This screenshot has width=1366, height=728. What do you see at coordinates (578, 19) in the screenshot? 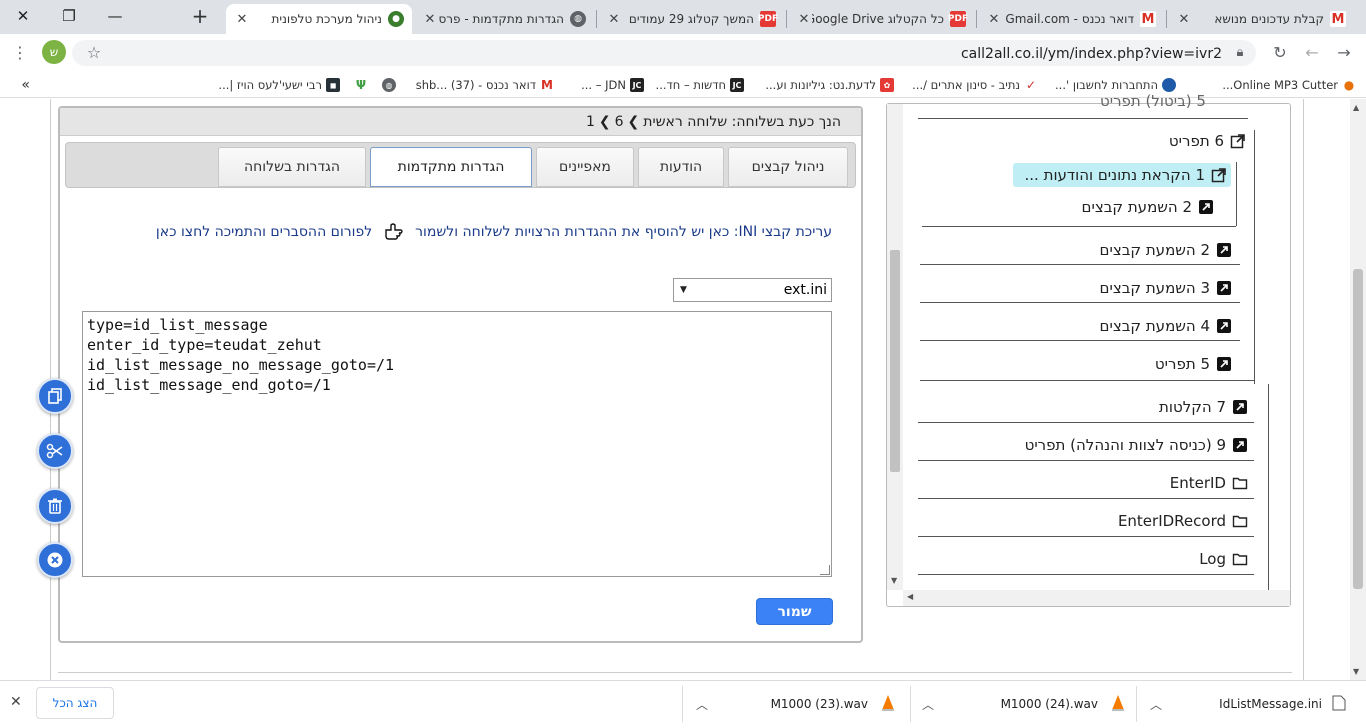
I see `globe-icon: ◍` at bounding box center [578, 19].